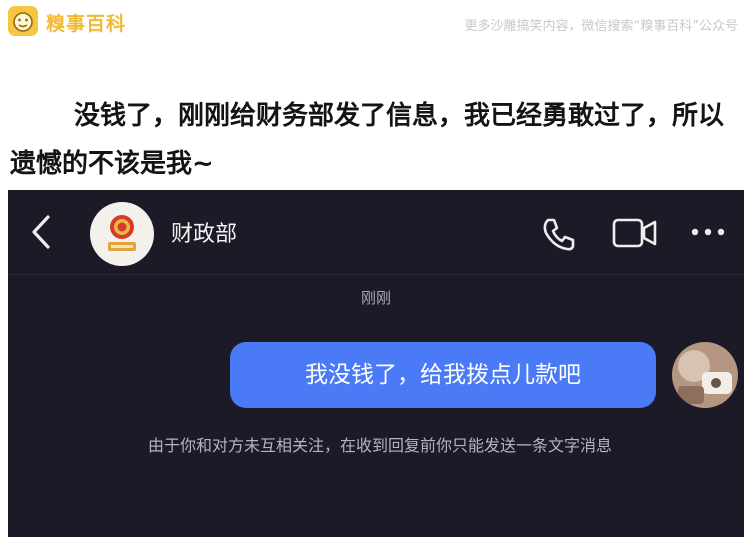 This screenshot has width=752, height=537. Describe the element at coordinates (204, 234) in the screenshot. I see `contact-name: 财政部` at that location.